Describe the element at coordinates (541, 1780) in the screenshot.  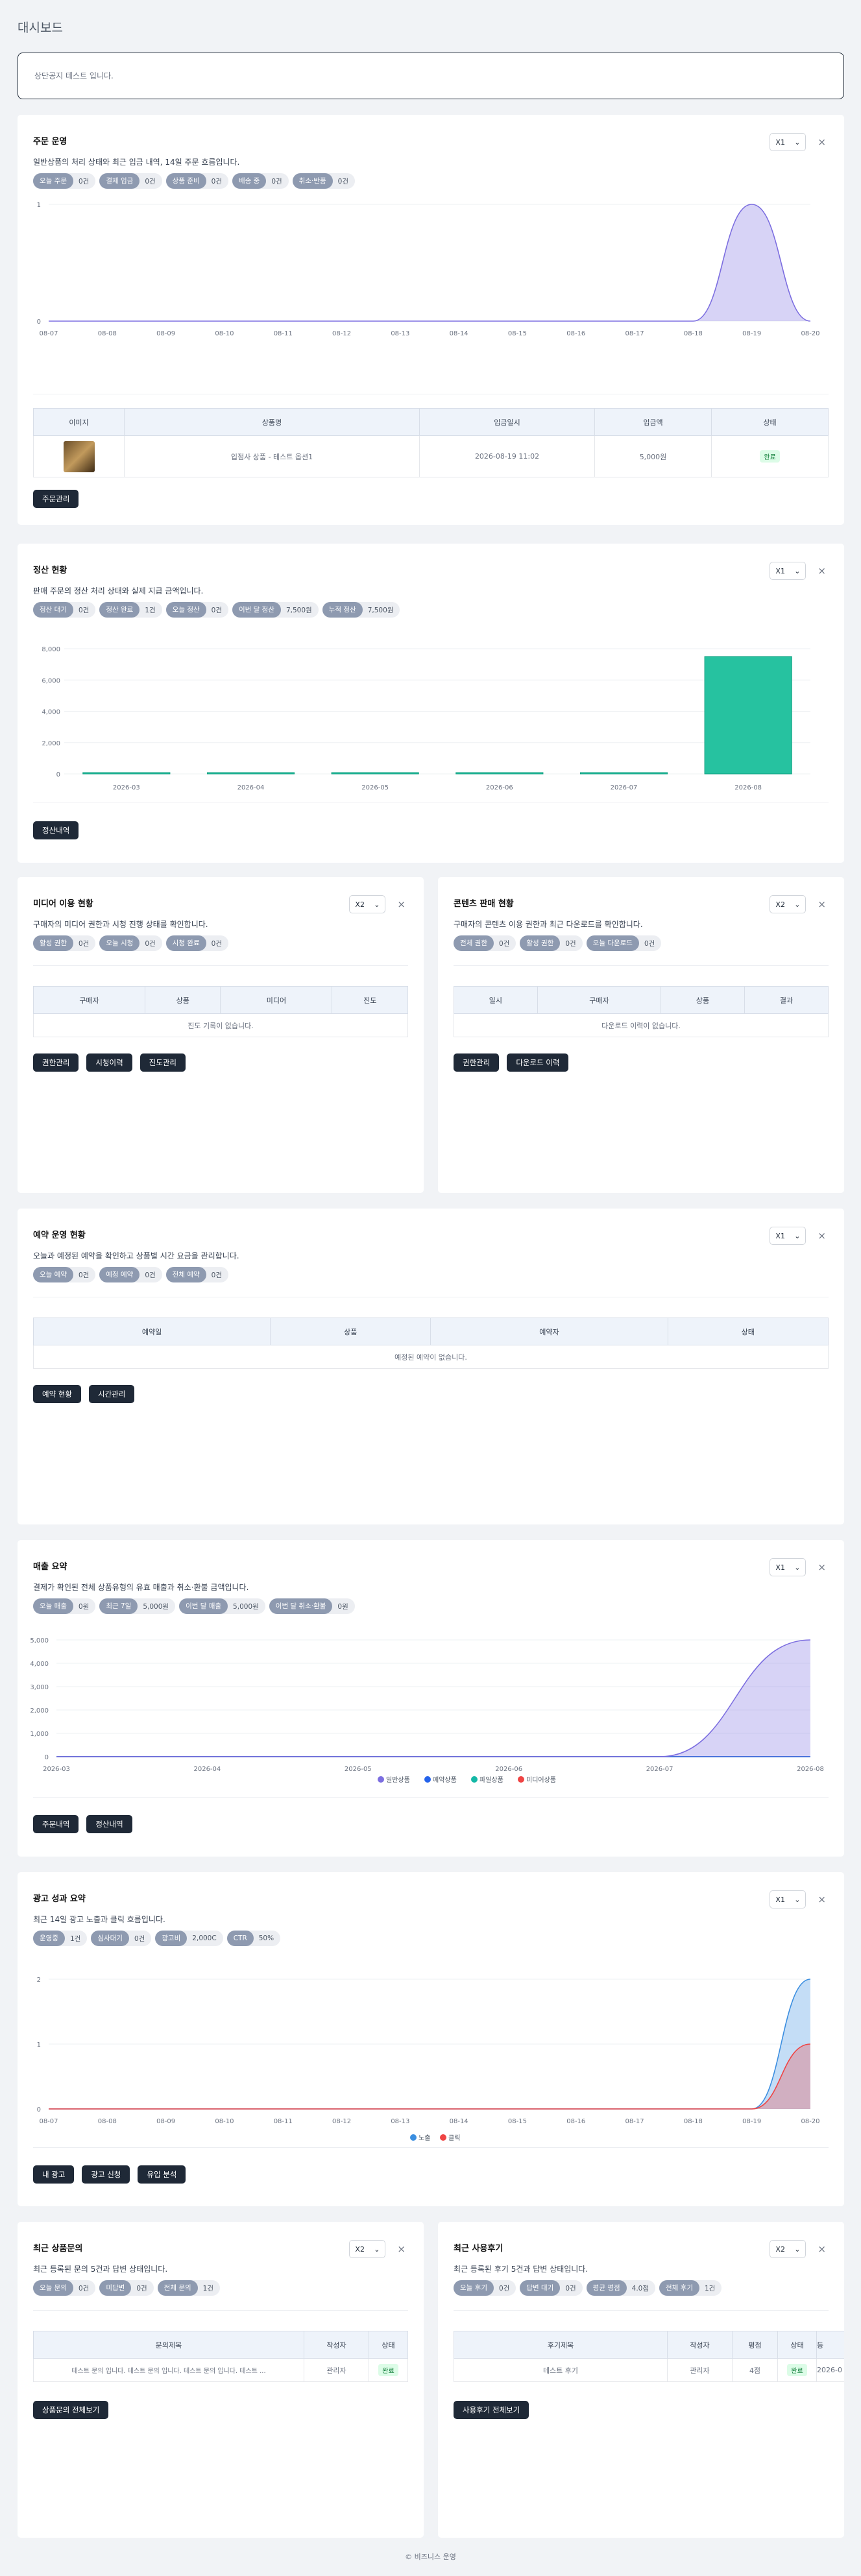
I see `legend-label: 미디어상품` at that location.